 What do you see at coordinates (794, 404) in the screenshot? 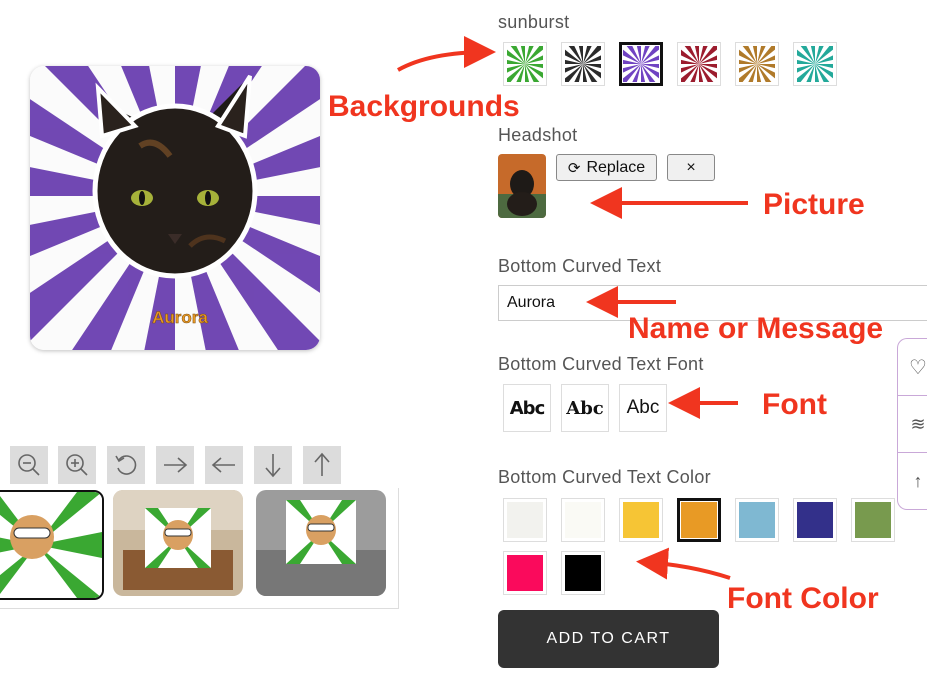
I see `annotation-font: Font` at bounding box center [794, 404].